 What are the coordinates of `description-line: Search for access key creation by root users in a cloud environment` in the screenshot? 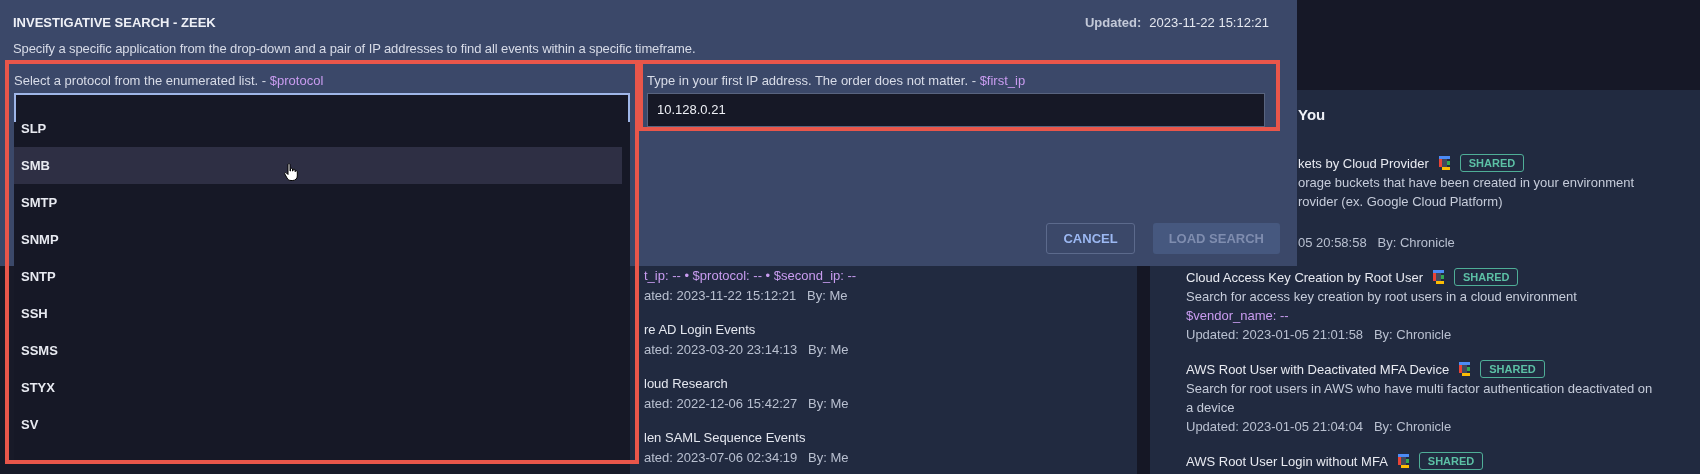 It's located at (1382, 297).